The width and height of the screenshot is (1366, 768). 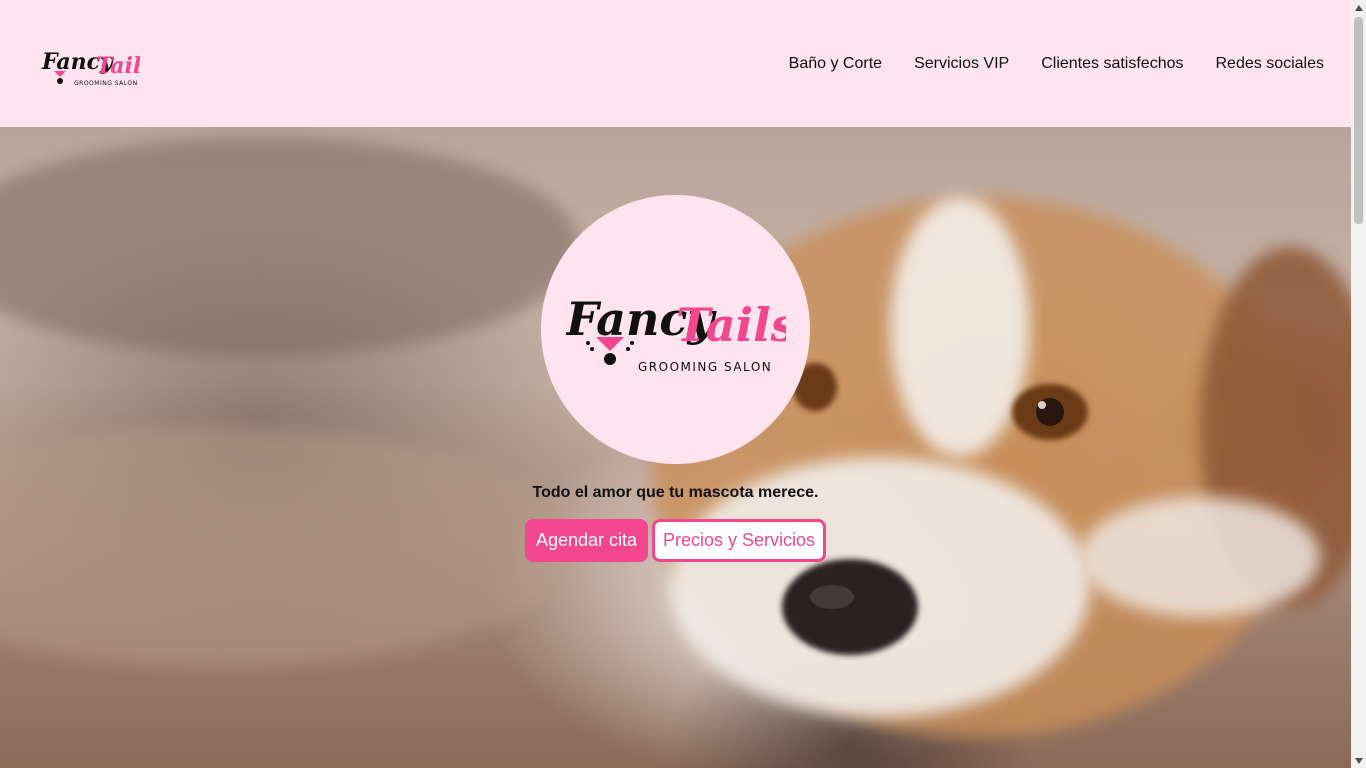 What do you see at coordinates (835, 64) in the screenshot?
I see `nav-item-bano-corte: Baño y Corte` at bounding box center [835, 64].